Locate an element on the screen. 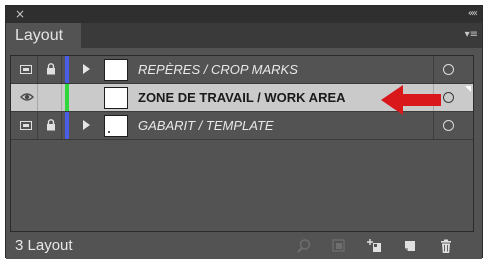  annotation-arrow-icon is located at coordinates (411, 100).